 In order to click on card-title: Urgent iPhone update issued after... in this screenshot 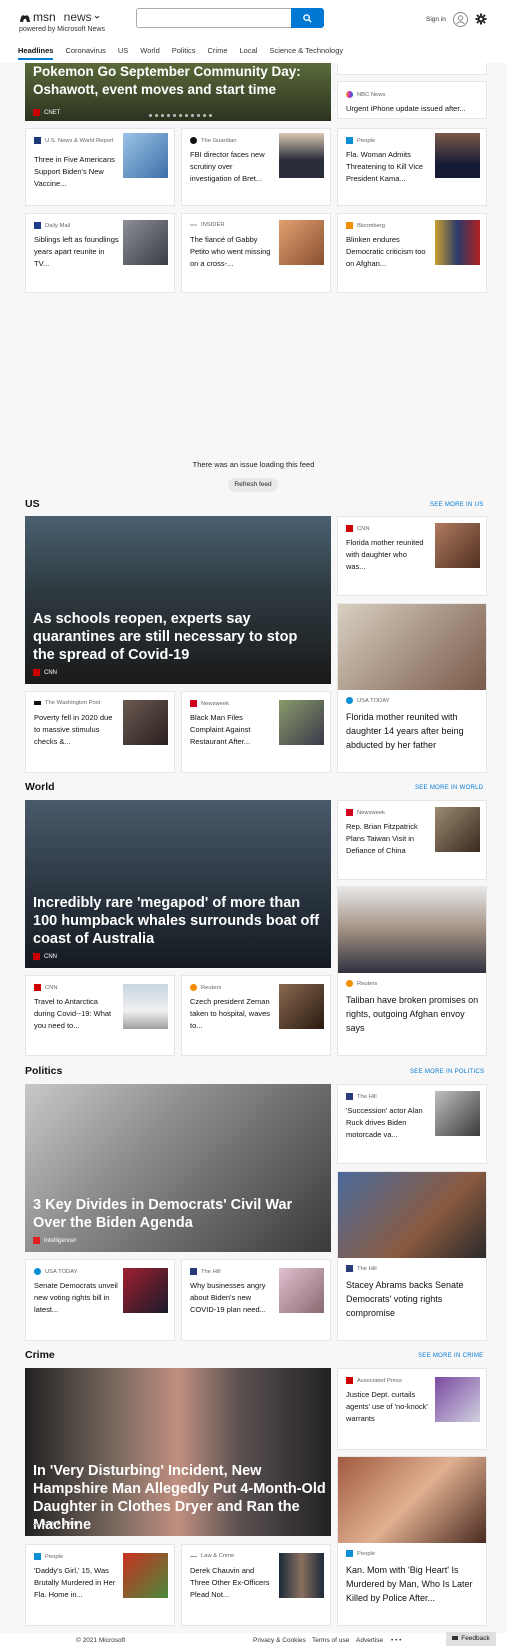, I will do `click(406, 108)`.